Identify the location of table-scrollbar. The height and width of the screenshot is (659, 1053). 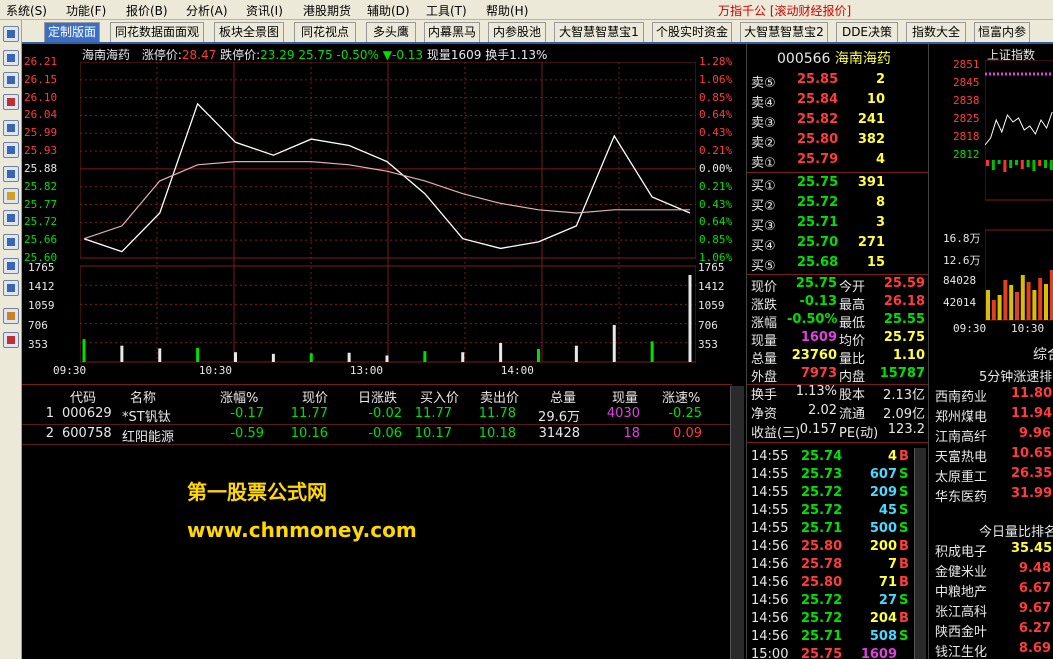
(737, 522).